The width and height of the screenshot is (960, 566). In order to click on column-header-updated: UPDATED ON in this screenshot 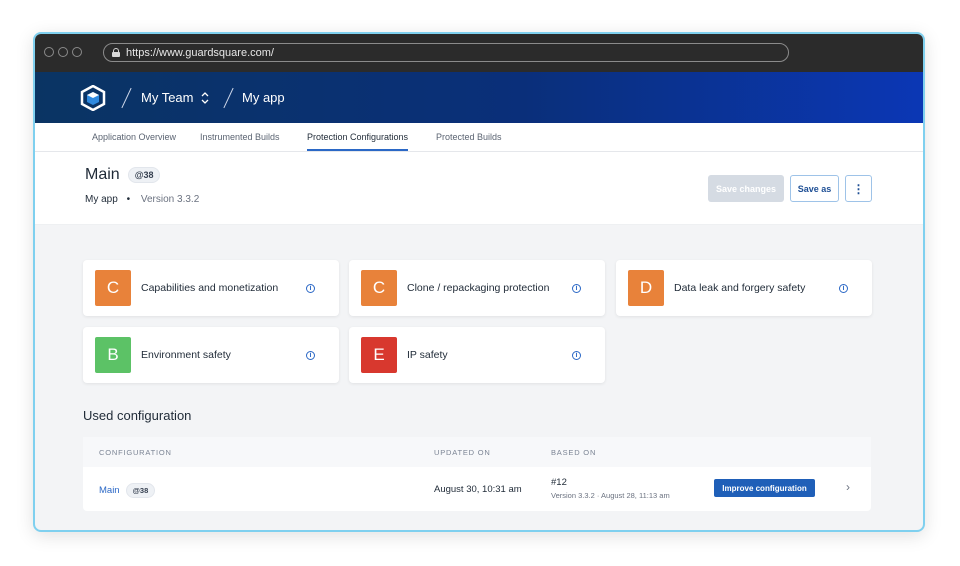, I will do `click(462, 452)`.